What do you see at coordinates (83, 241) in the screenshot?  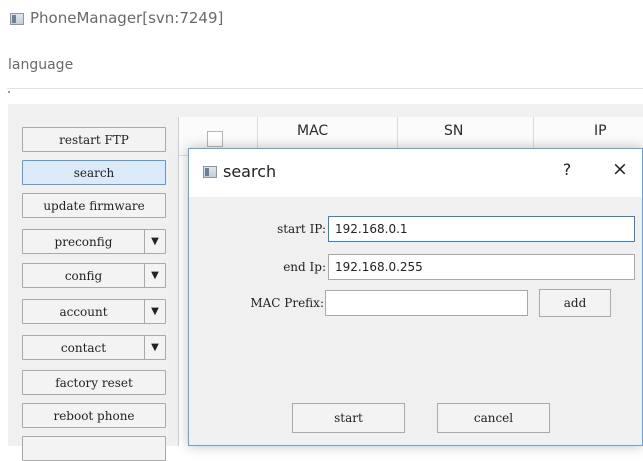 I see `button-label: preconfig` at bounding box center [83, 241].